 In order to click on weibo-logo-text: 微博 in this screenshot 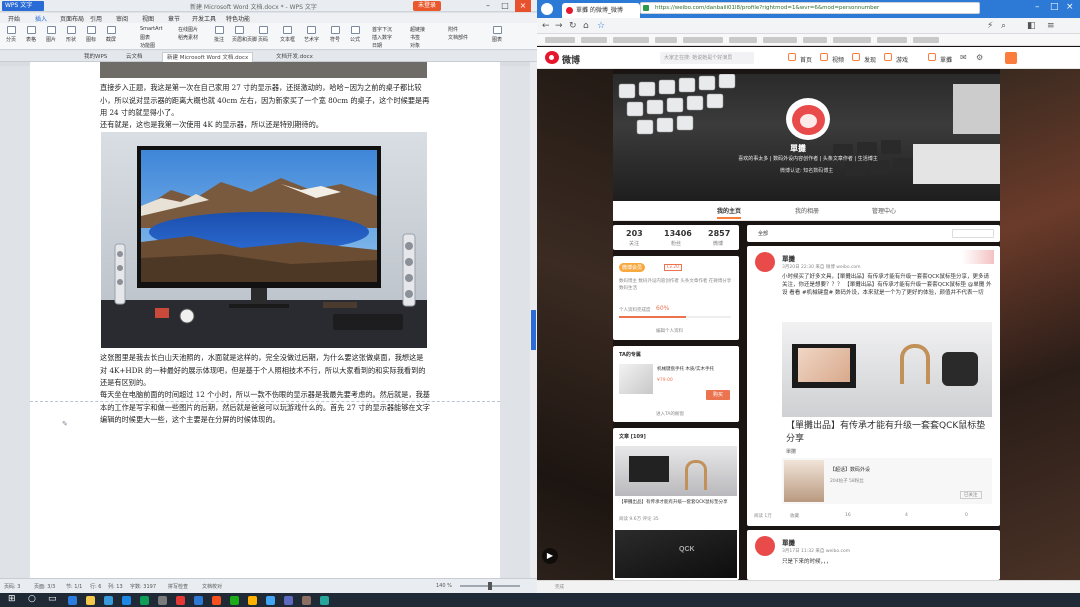, I will do `click(571, 59)`.